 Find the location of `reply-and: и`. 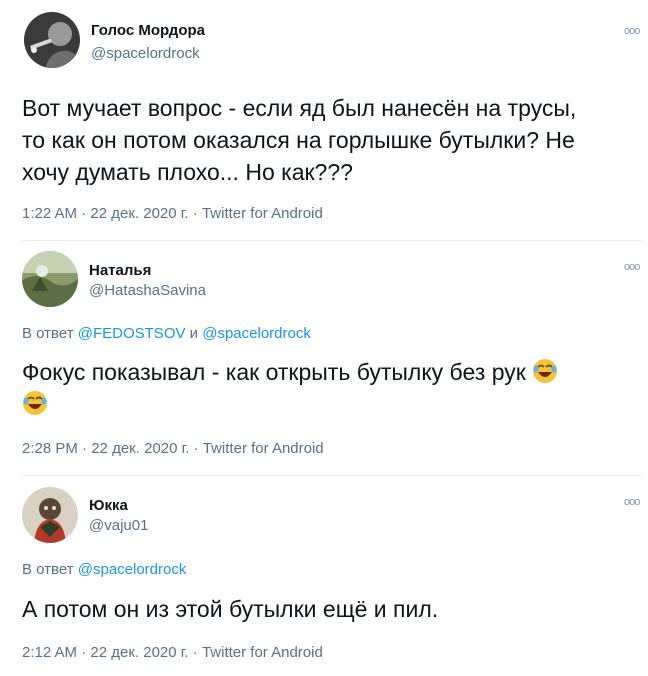

reply-and: и is located at coordinates (194, 333).